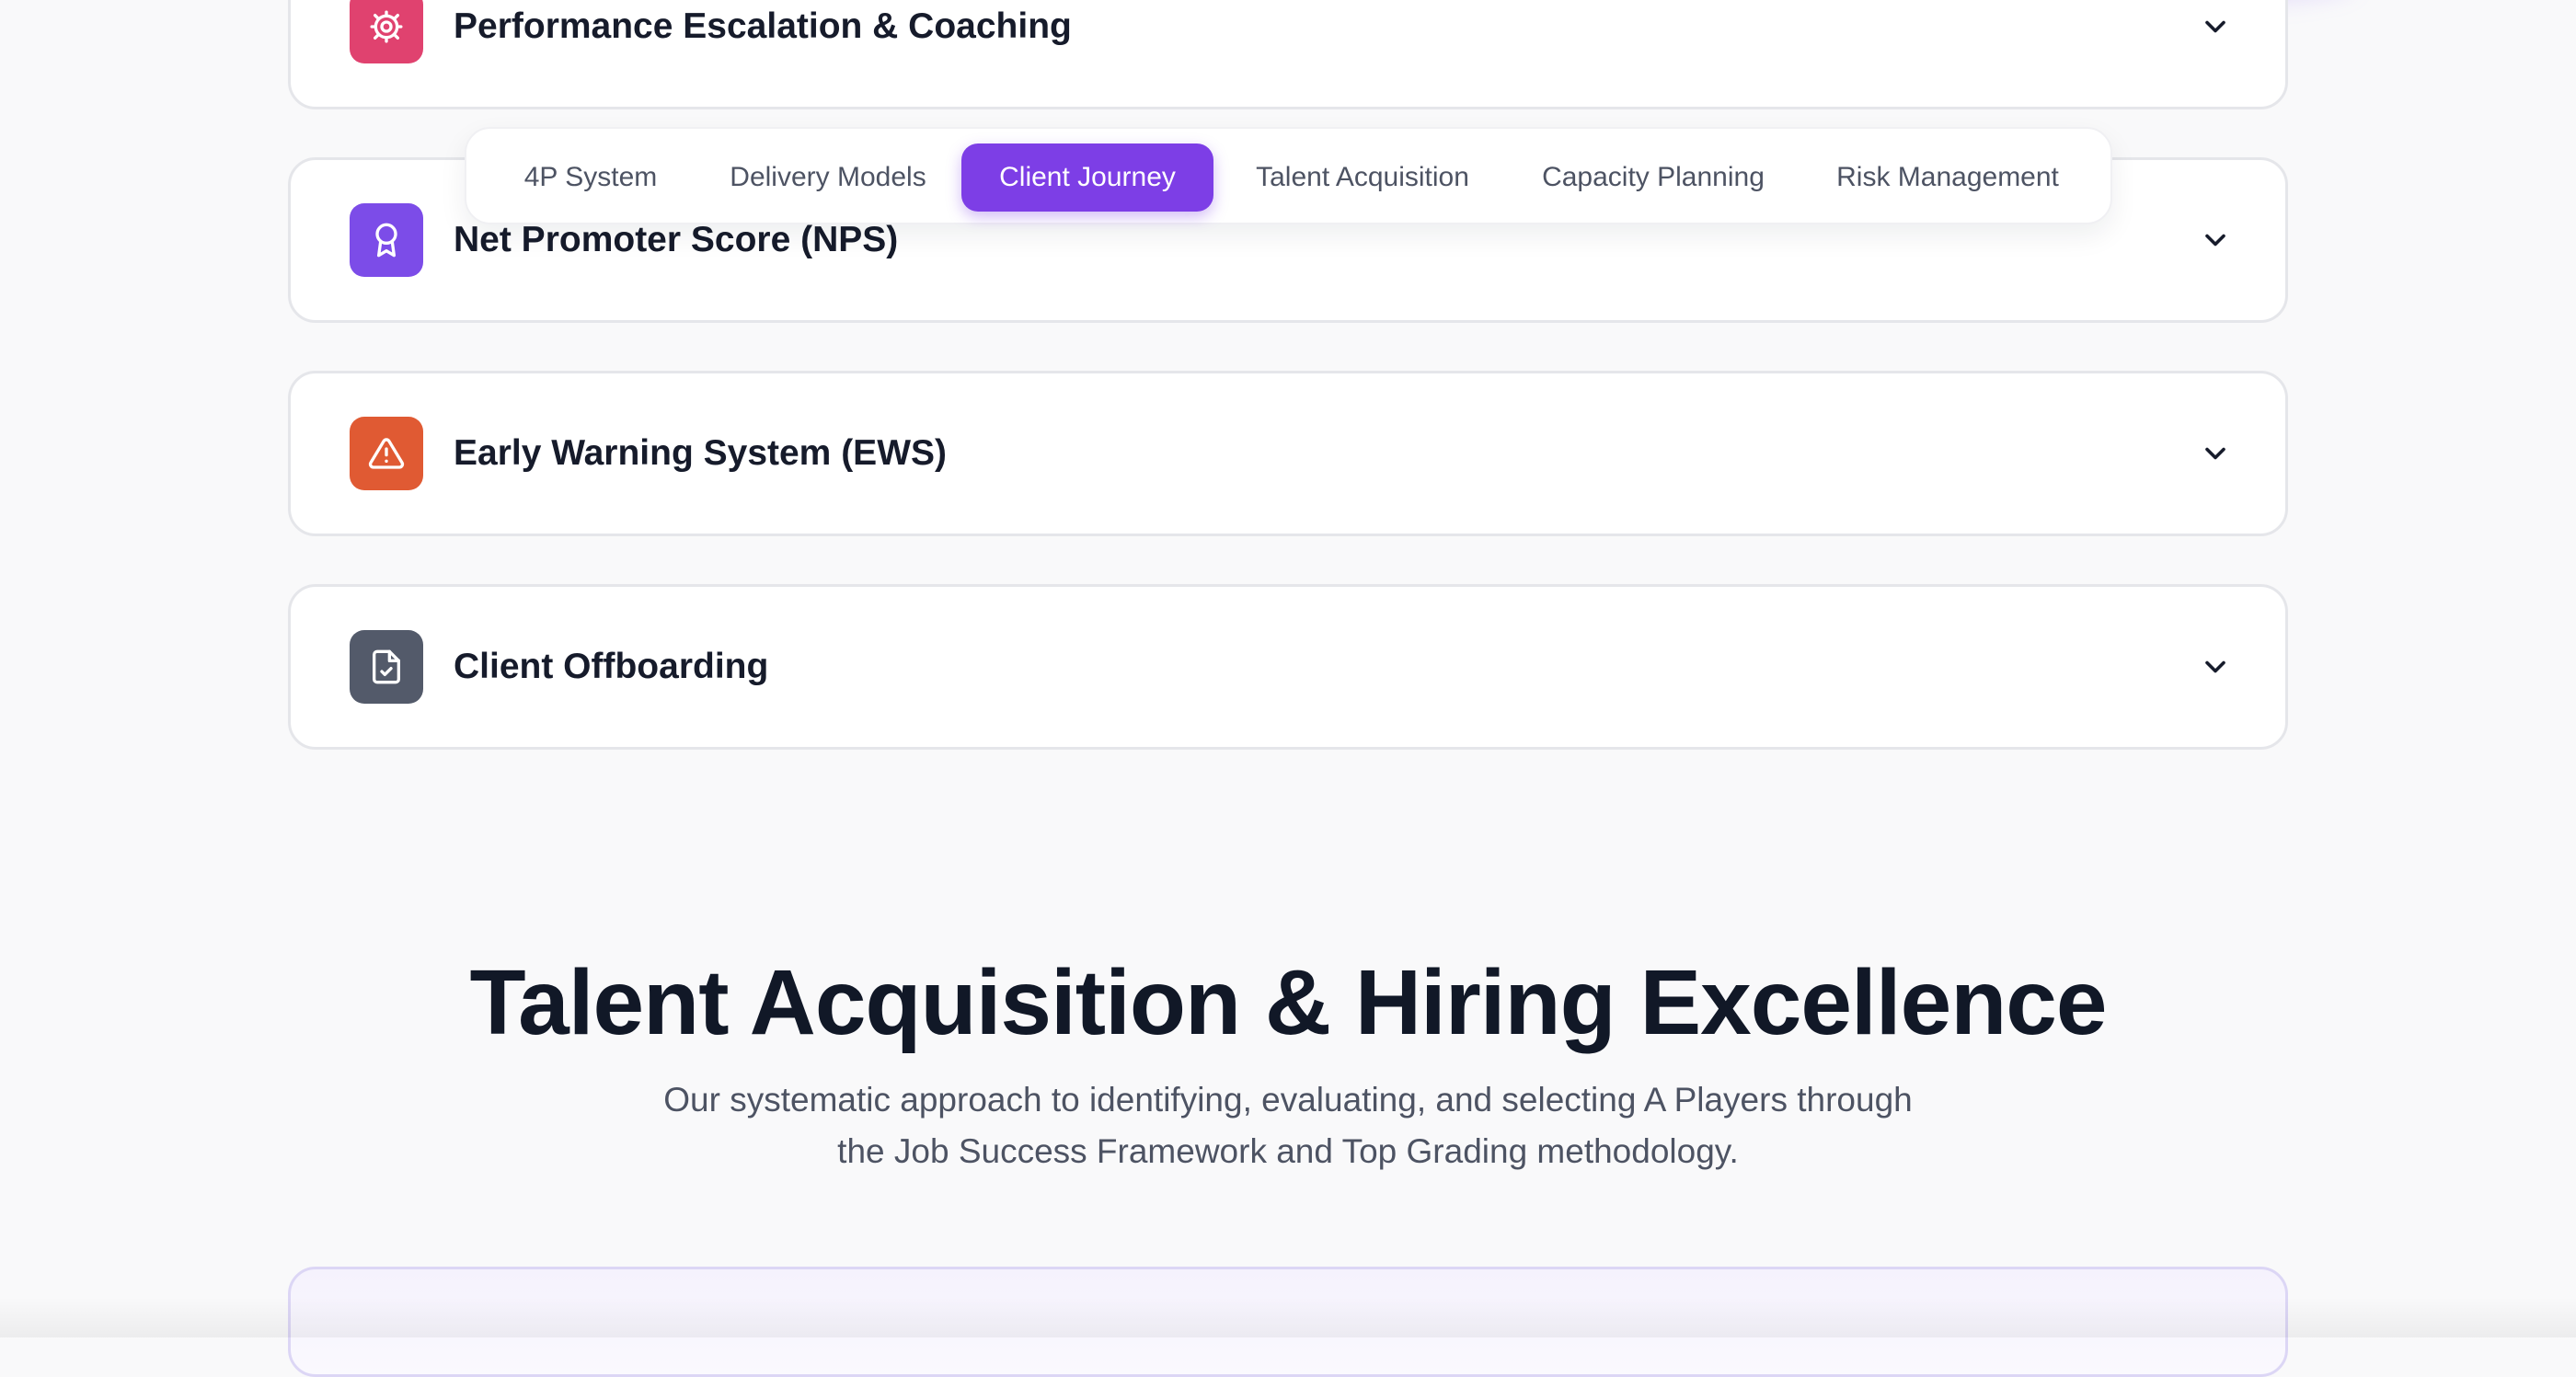 This screenshot has height=1377, width=2576. What do you see at coordinates (386, 667) in the screenshot?
I see `file-check-icon` at bounding box center [386, 667].